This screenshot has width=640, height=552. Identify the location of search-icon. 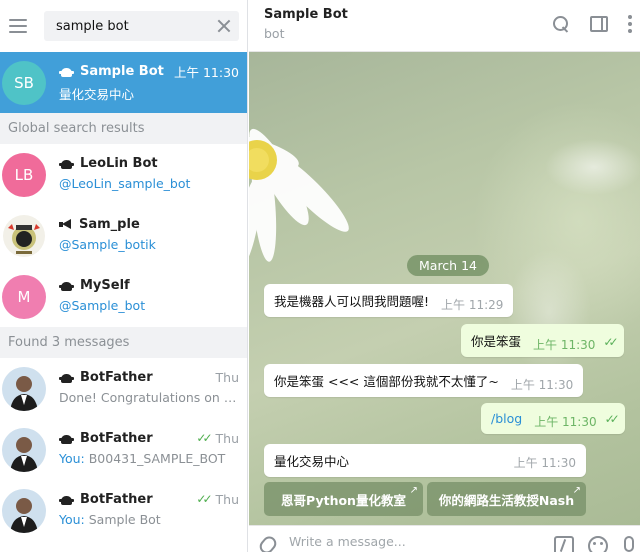
(561, 24).